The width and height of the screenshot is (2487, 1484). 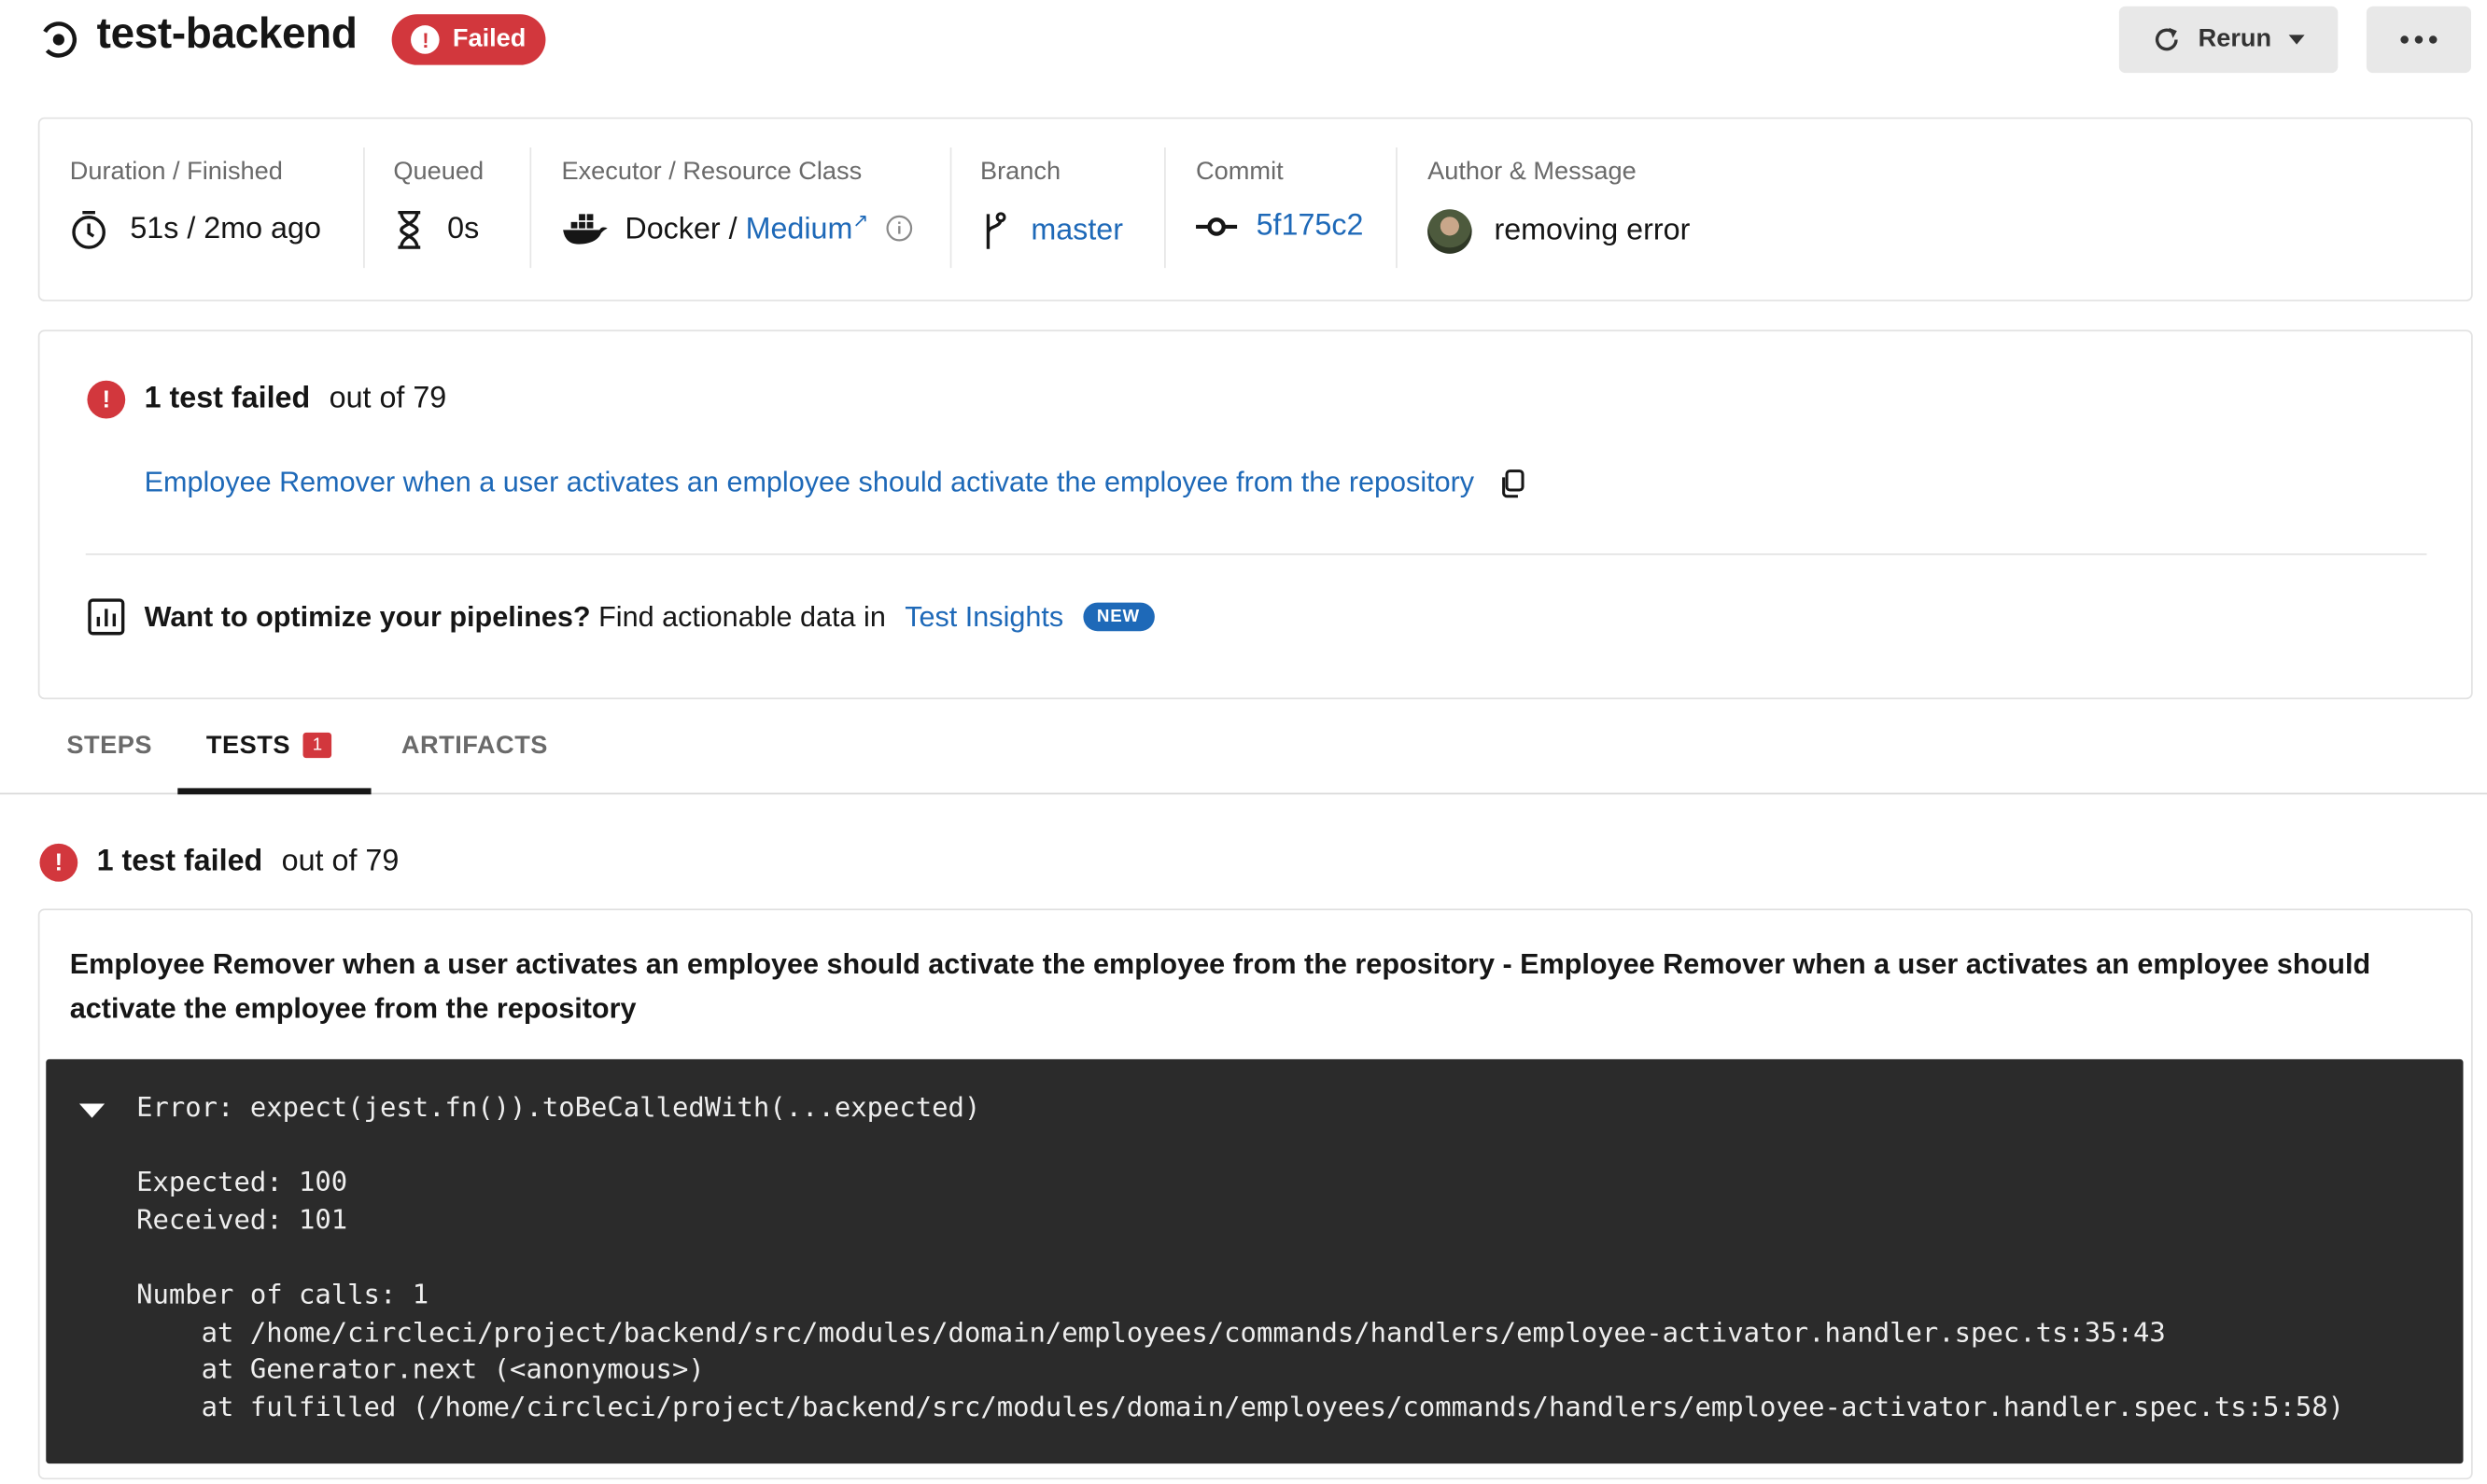 What do you see at coordinates (409, 229) in the screenshot?
I see `hourglass-icon` at bounding box center [409, 229].